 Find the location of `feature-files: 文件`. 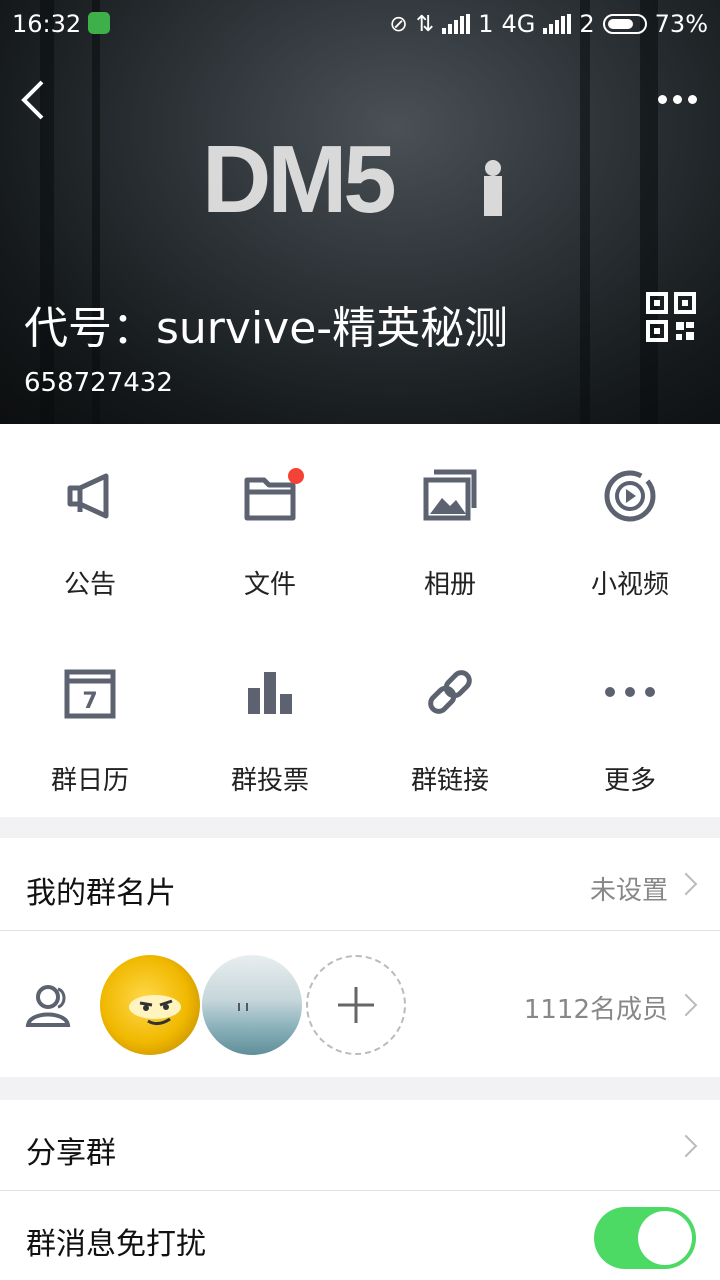

feature-files: 文件 is located at coordinates (270, 522).